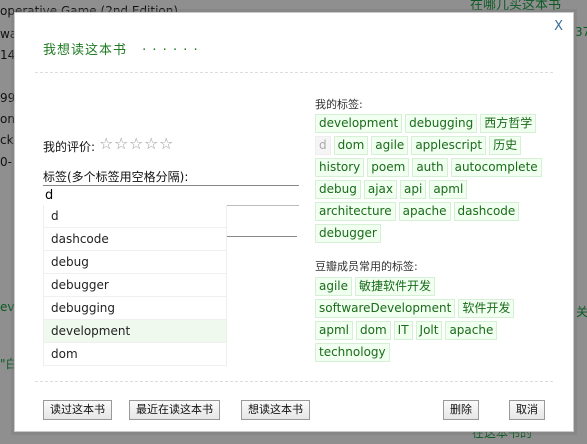 This screenshot has width=587, height=444. What do you see at coordinates (449, 145) in the screenshot?
I see `tag-chip: applescript` at bounding box center [449, 145].